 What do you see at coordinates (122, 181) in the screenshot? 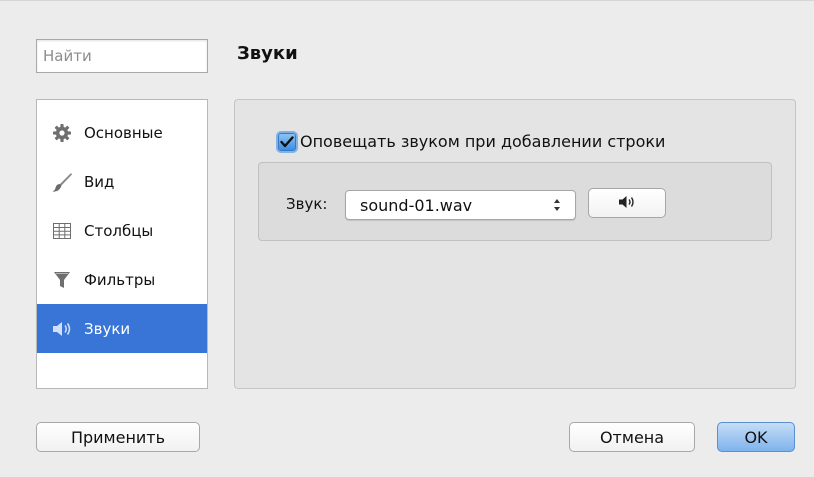
I see `sidebar-item-view: Вид` at bounding box center [122, 181].